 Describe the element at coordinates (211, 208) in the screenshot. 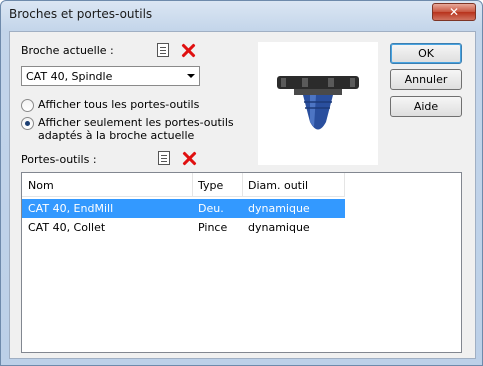

I see `row-type: Deu.` at that location.